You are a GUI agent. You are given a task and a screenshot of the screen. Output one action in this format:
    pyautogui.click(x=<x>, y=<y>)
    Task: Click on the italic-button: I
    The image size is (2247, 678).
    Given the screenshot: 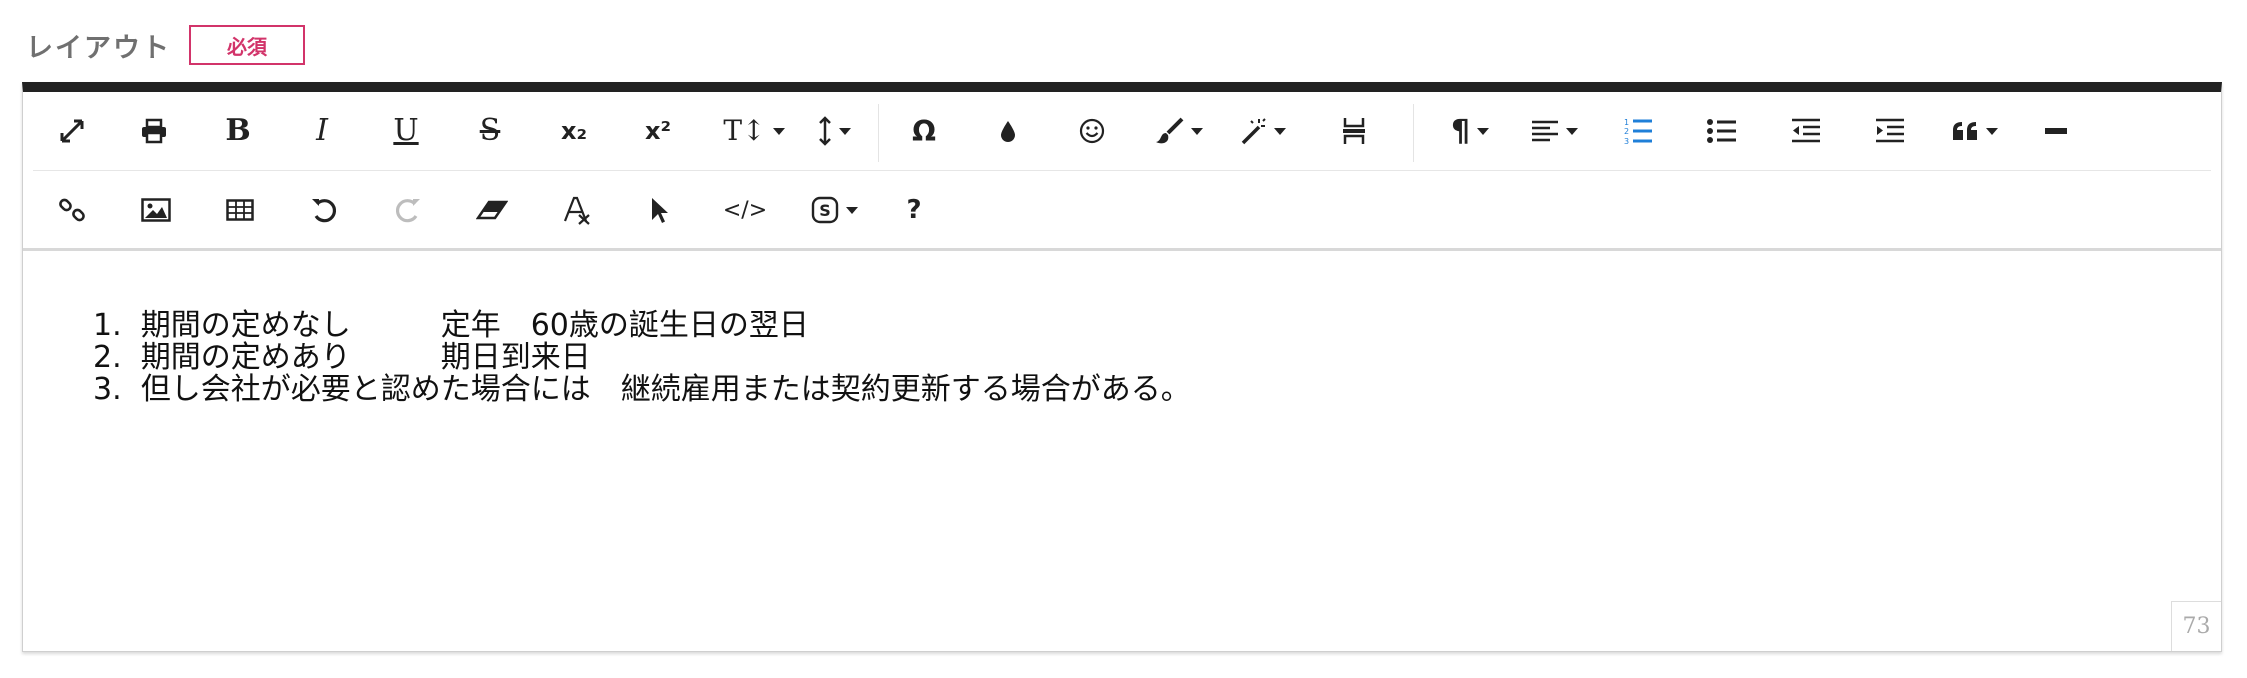 What is the action you would take?
    pyautogui.click(x=322, y=131)
    